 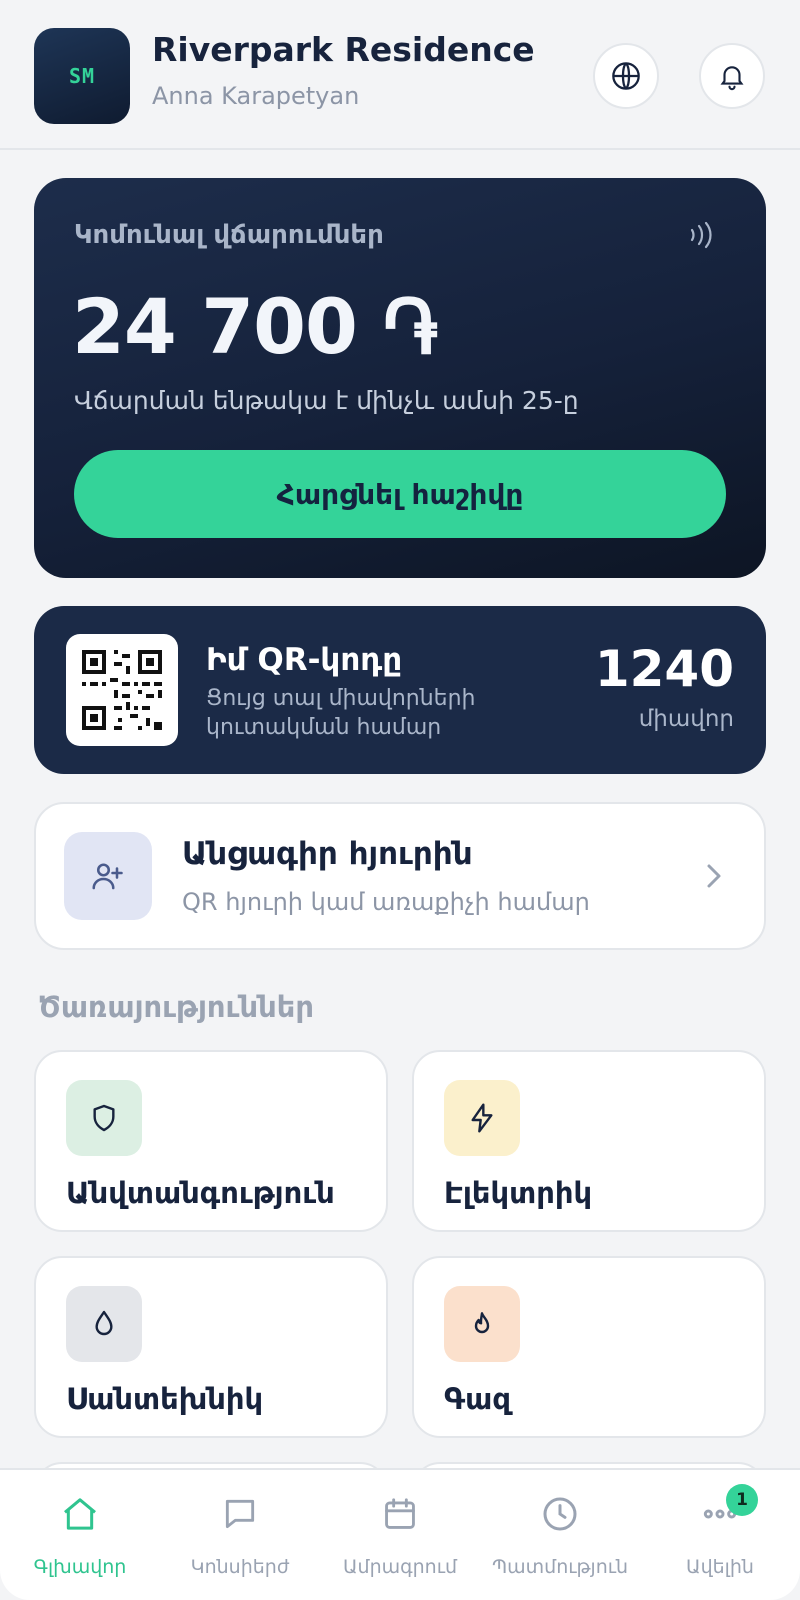 What do you see at coordinates (304, 660) in the screenshot?
I see `qr-title: Իմ QR-կոդը` at bounding box center [304, 660].